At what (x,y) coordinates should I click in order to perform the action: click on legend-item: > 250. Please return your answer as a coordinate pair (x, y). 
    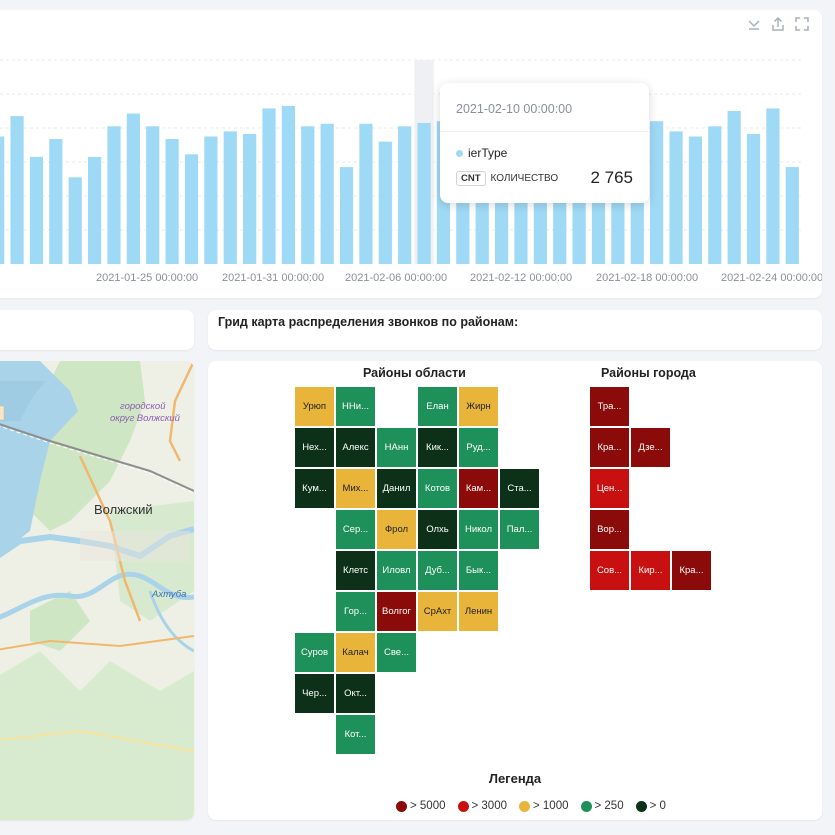
    Looking at the image, I should click on (602, 806).